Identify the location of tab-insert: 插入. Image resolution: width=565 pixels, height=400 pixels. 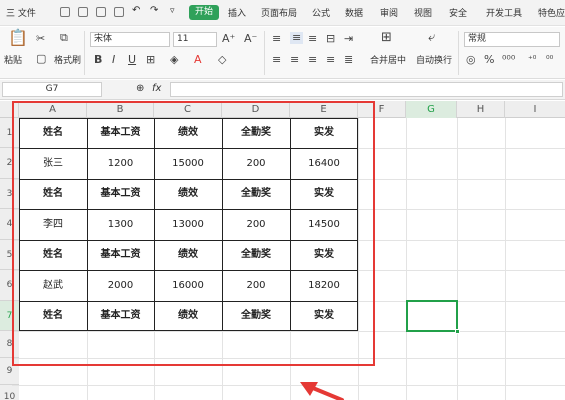
(237, 12).